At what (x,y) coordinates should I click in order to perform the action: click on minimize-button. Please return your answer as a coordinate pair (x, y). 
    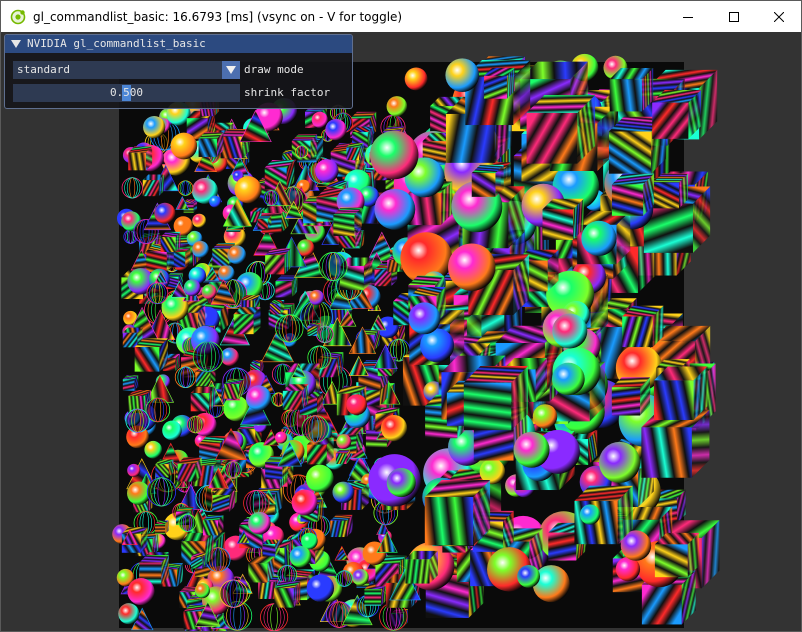
    Looking at the image, I should click on (688, 16).